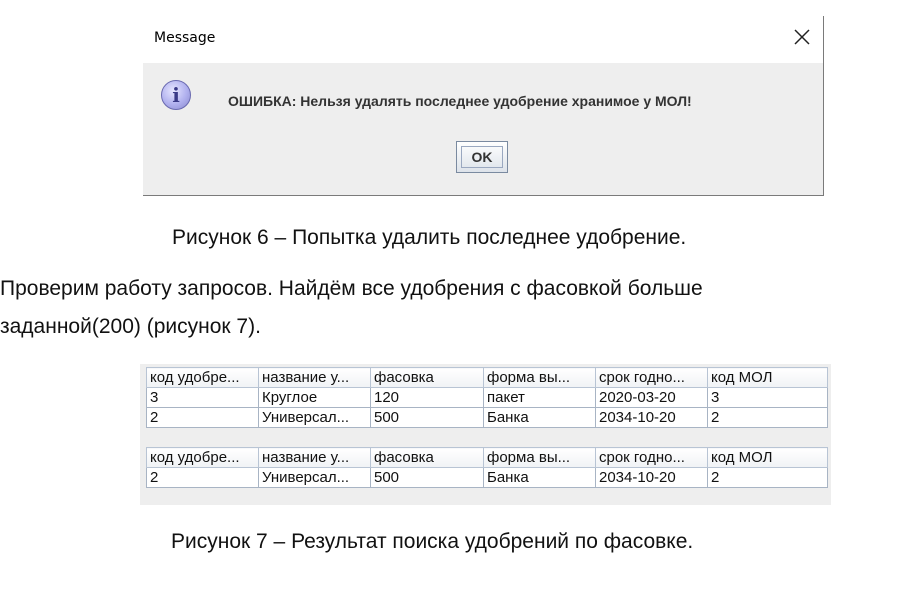 The height and width of the screenshot is (600, 900). What do you see at coordinates (130, 326) in the screenshot?
I see `paragraph-line-2: заданной(200) (рисунок 7).` at bounding box center [130, 326].